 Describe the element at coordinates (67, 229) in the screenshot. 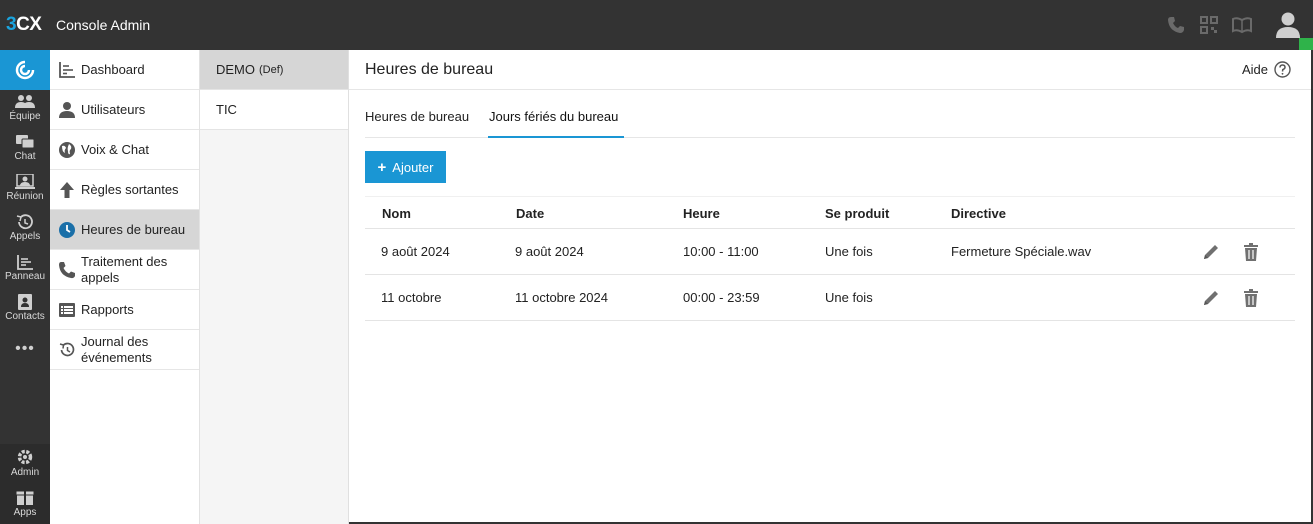

I see `clock-icon` at that location.